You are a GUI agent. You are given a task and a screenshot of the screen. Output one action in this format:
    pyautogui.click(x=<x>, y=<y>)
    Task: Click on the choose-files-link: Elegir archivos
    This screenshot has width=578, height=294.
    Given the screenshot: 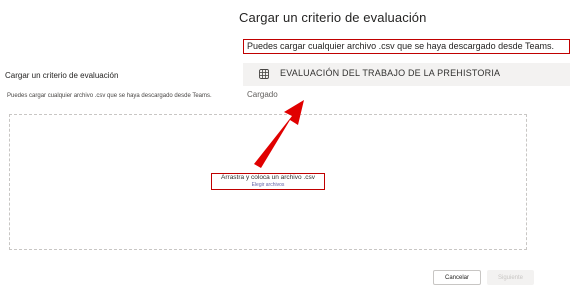 What is the action you would take?
    pyautogui.click(x=268, y=185)
    